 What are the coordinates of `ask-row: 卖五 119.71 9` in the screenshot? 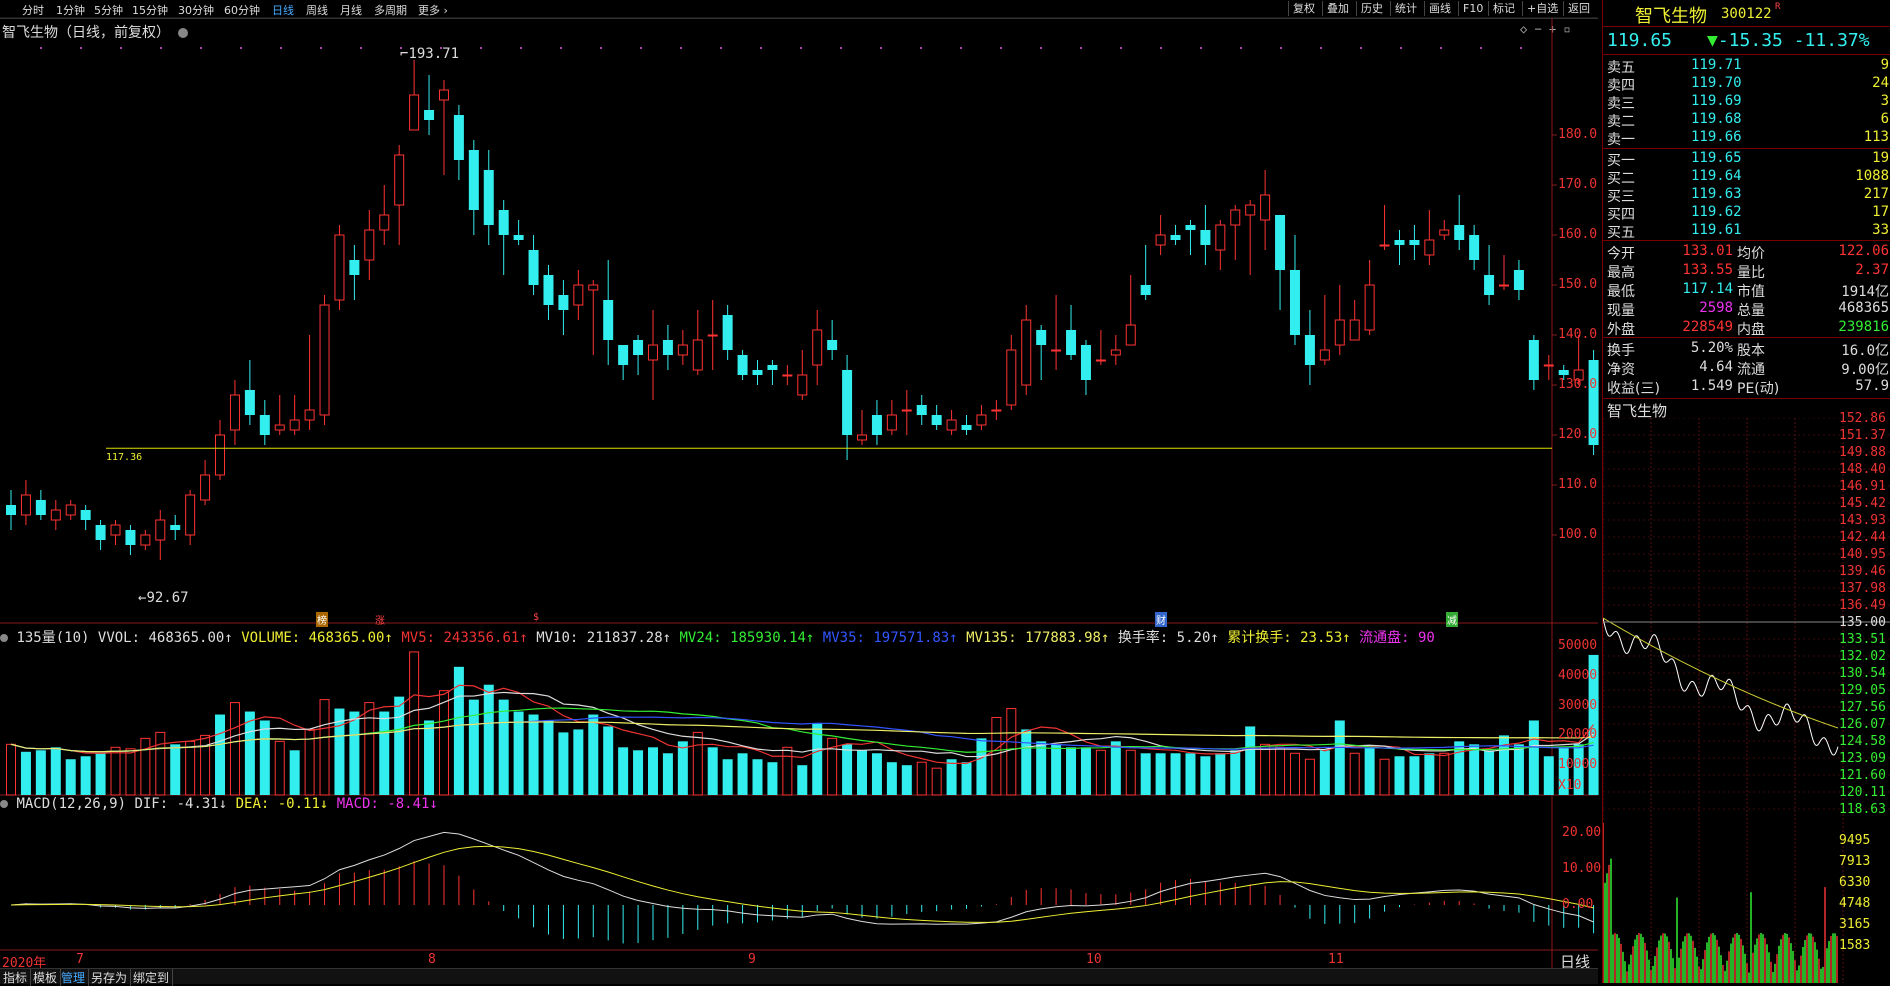 It's located at (1746, 66).